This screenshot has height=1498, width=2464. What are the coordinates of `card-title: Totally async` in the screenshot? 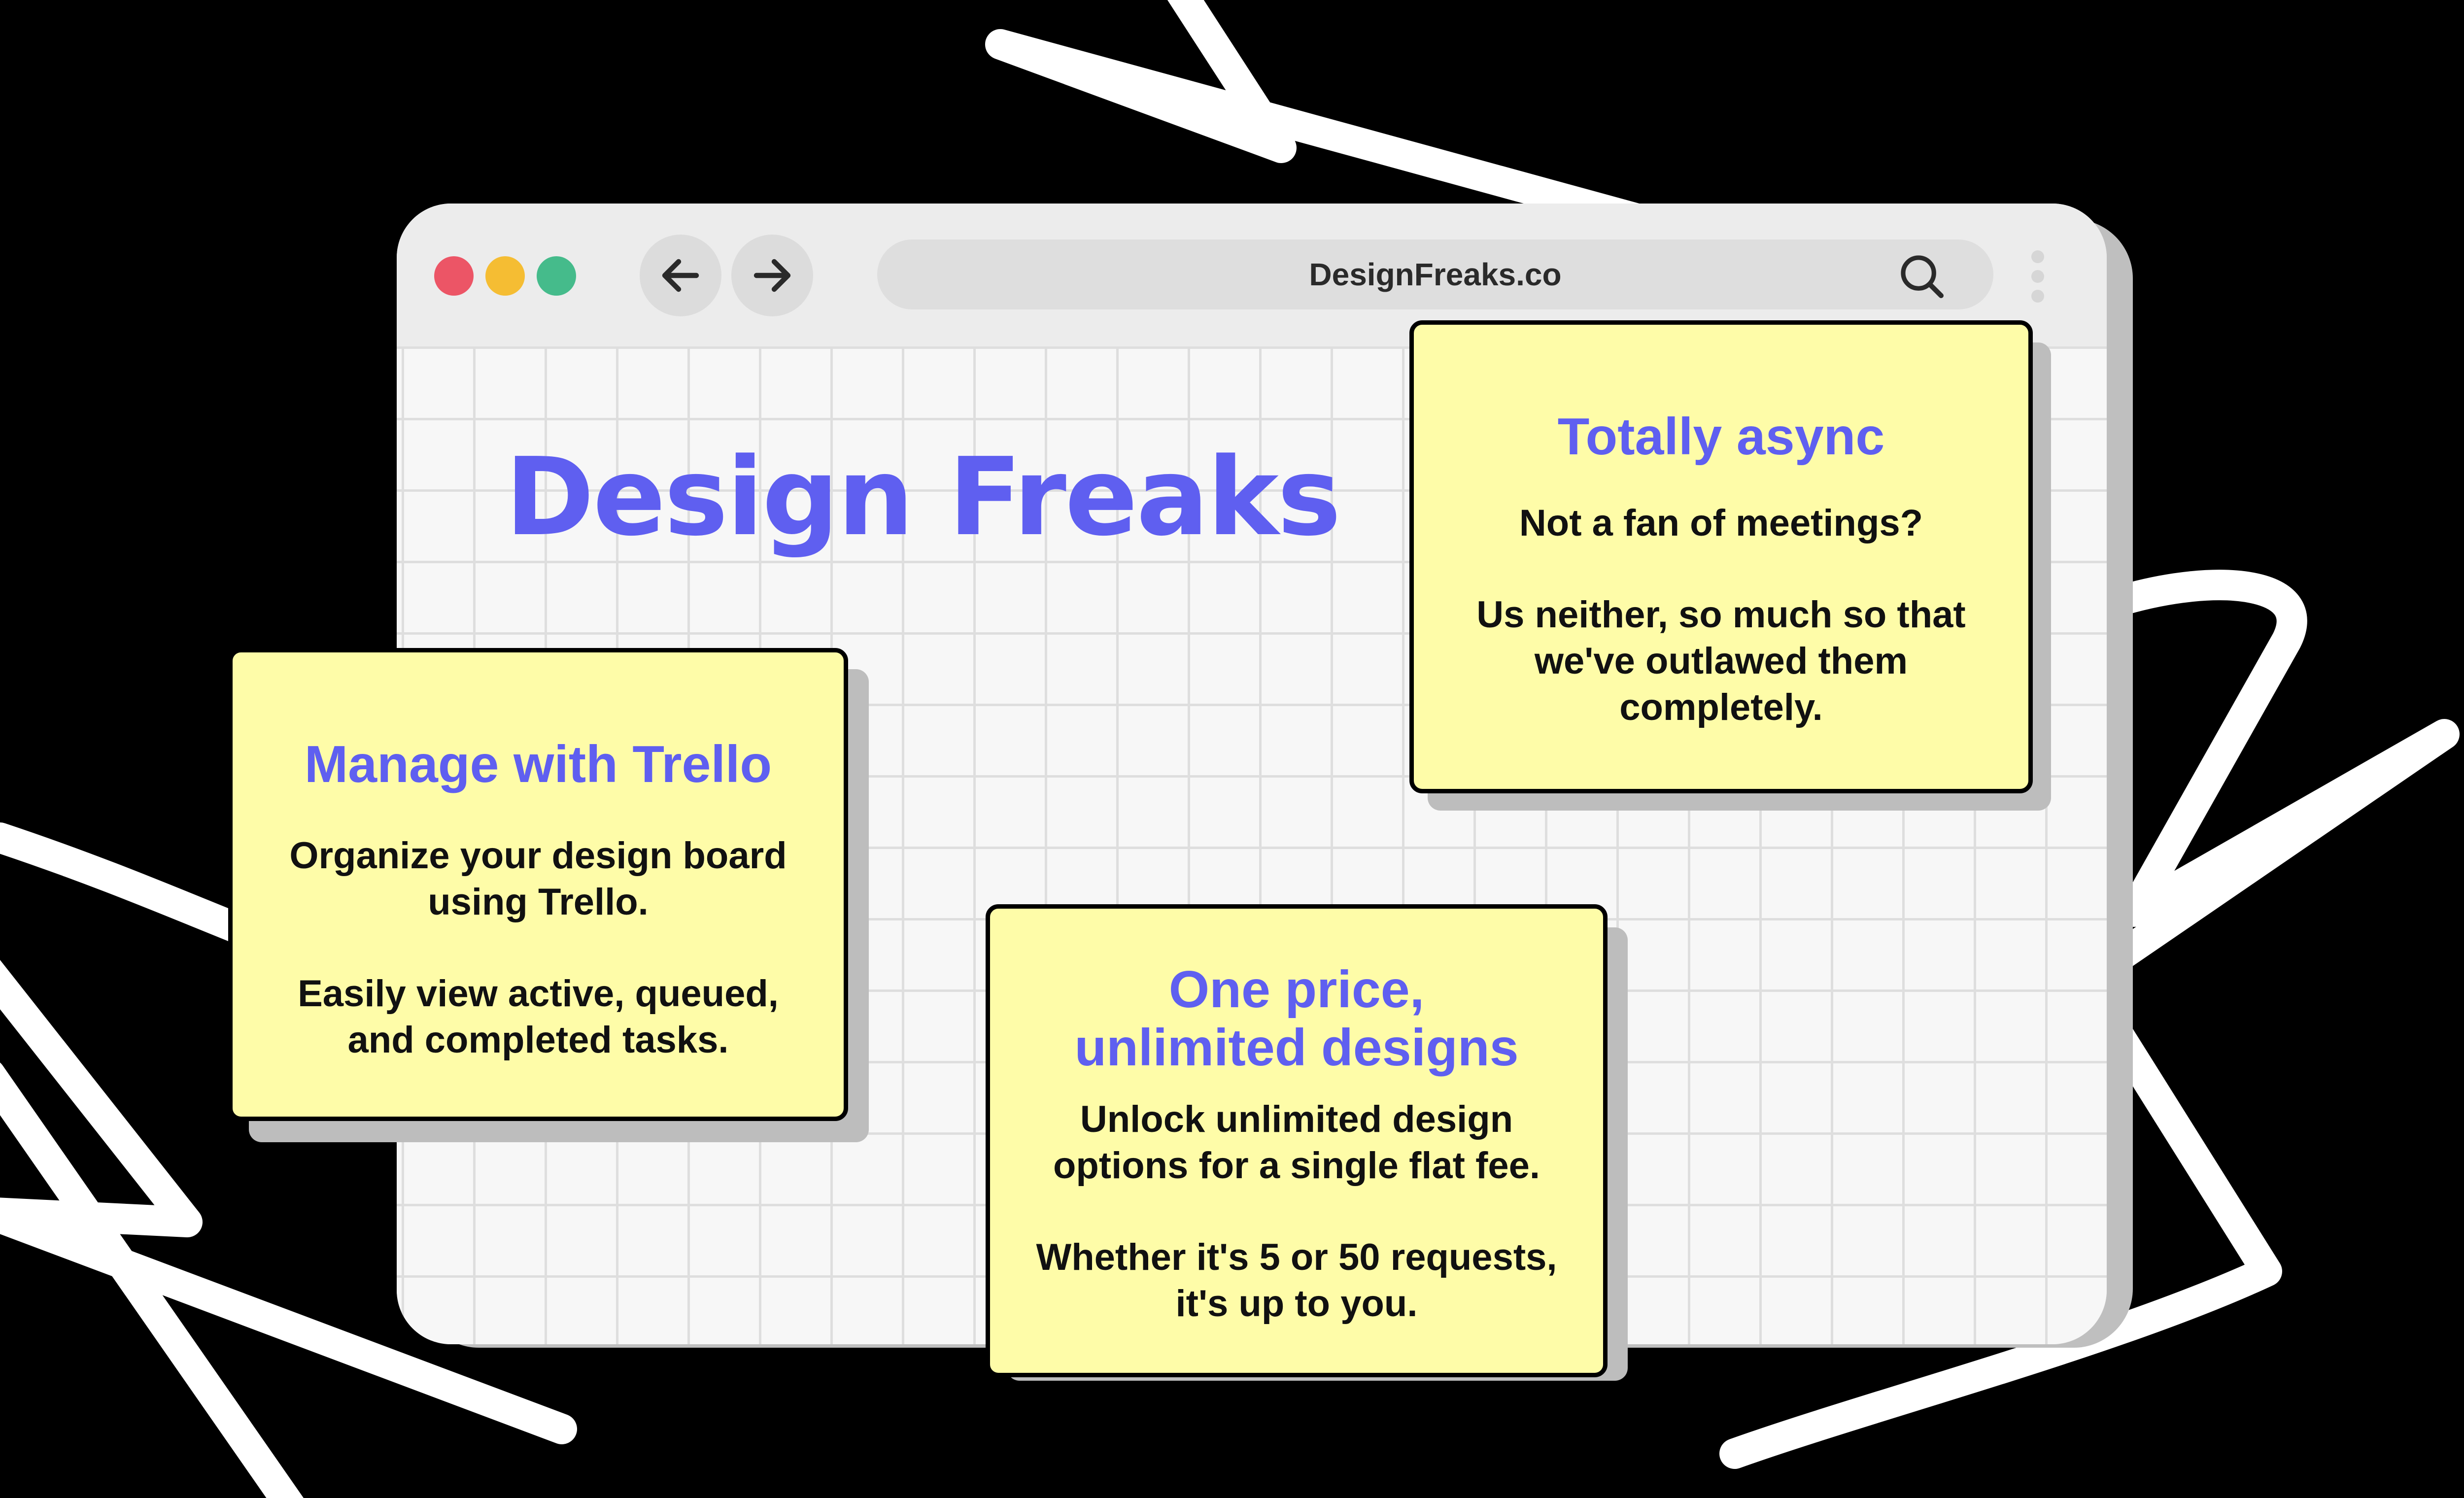 It's located at (1721, 437).